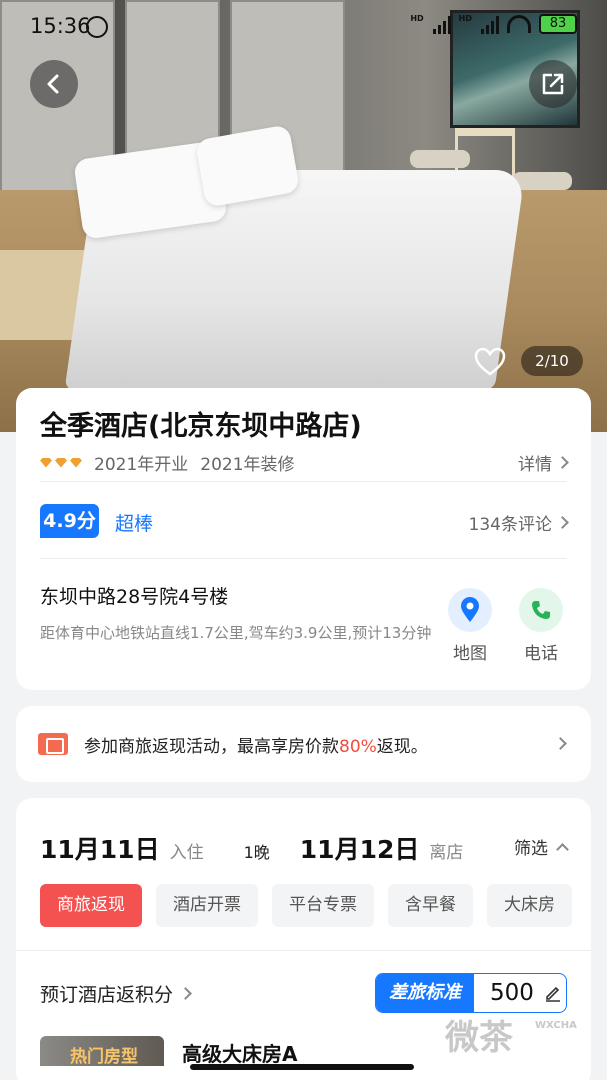  I want to click on promo-banner: 参加商旅返现活动，最高享房价款80%返现。, so click(303, 744).